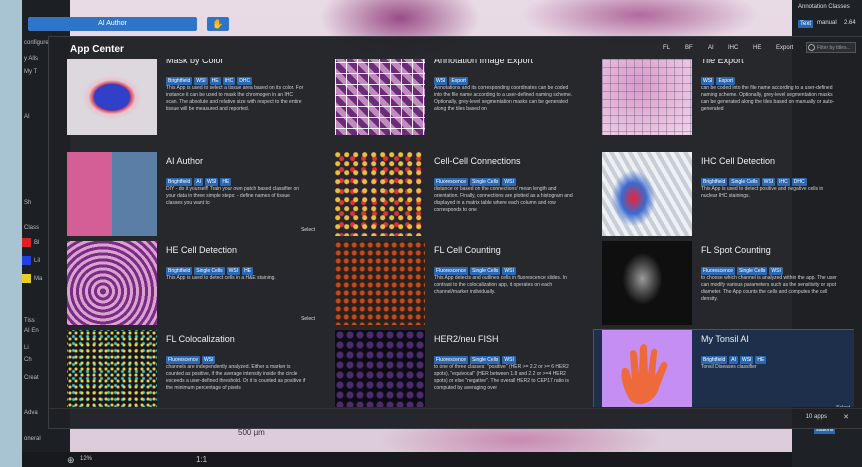 This screenshot has height=467, width=862. Describe the element at coordinates (226, 182) in the screenshot. I see `app-tag: HE` at that location.